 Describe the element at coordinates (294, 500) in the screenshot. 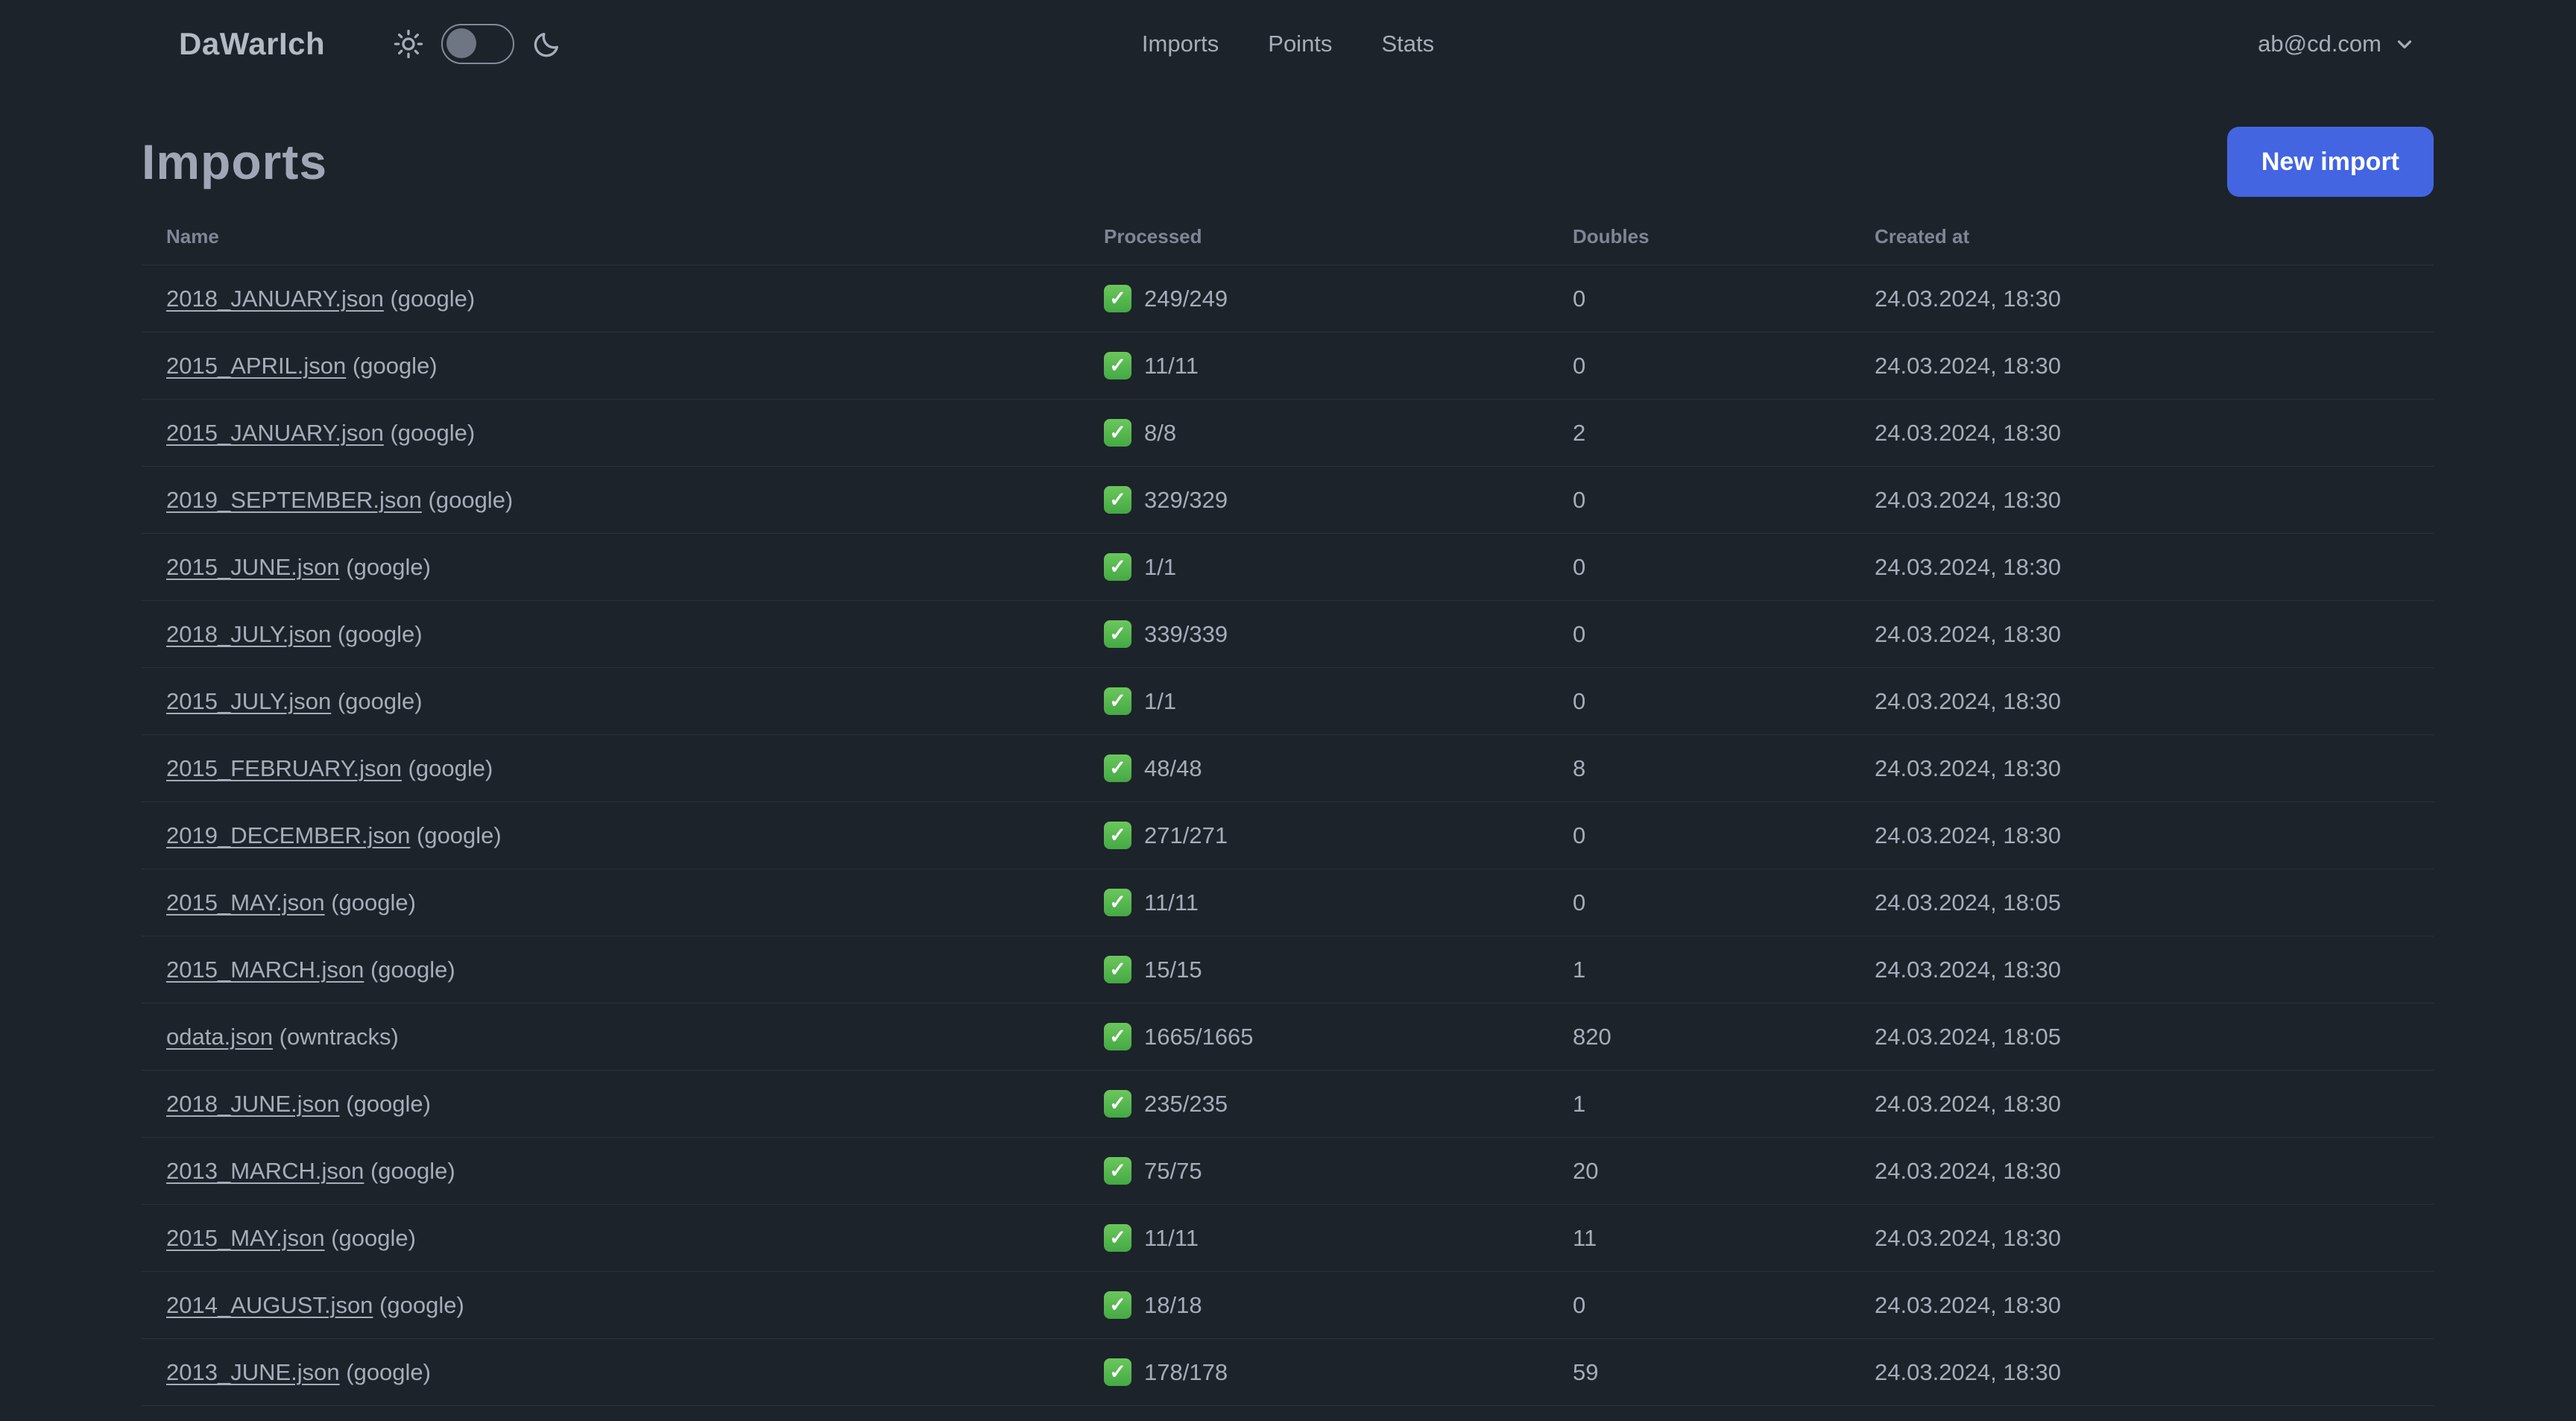

I see `file-link: 2019_SEPTEMBER.json` at that location.